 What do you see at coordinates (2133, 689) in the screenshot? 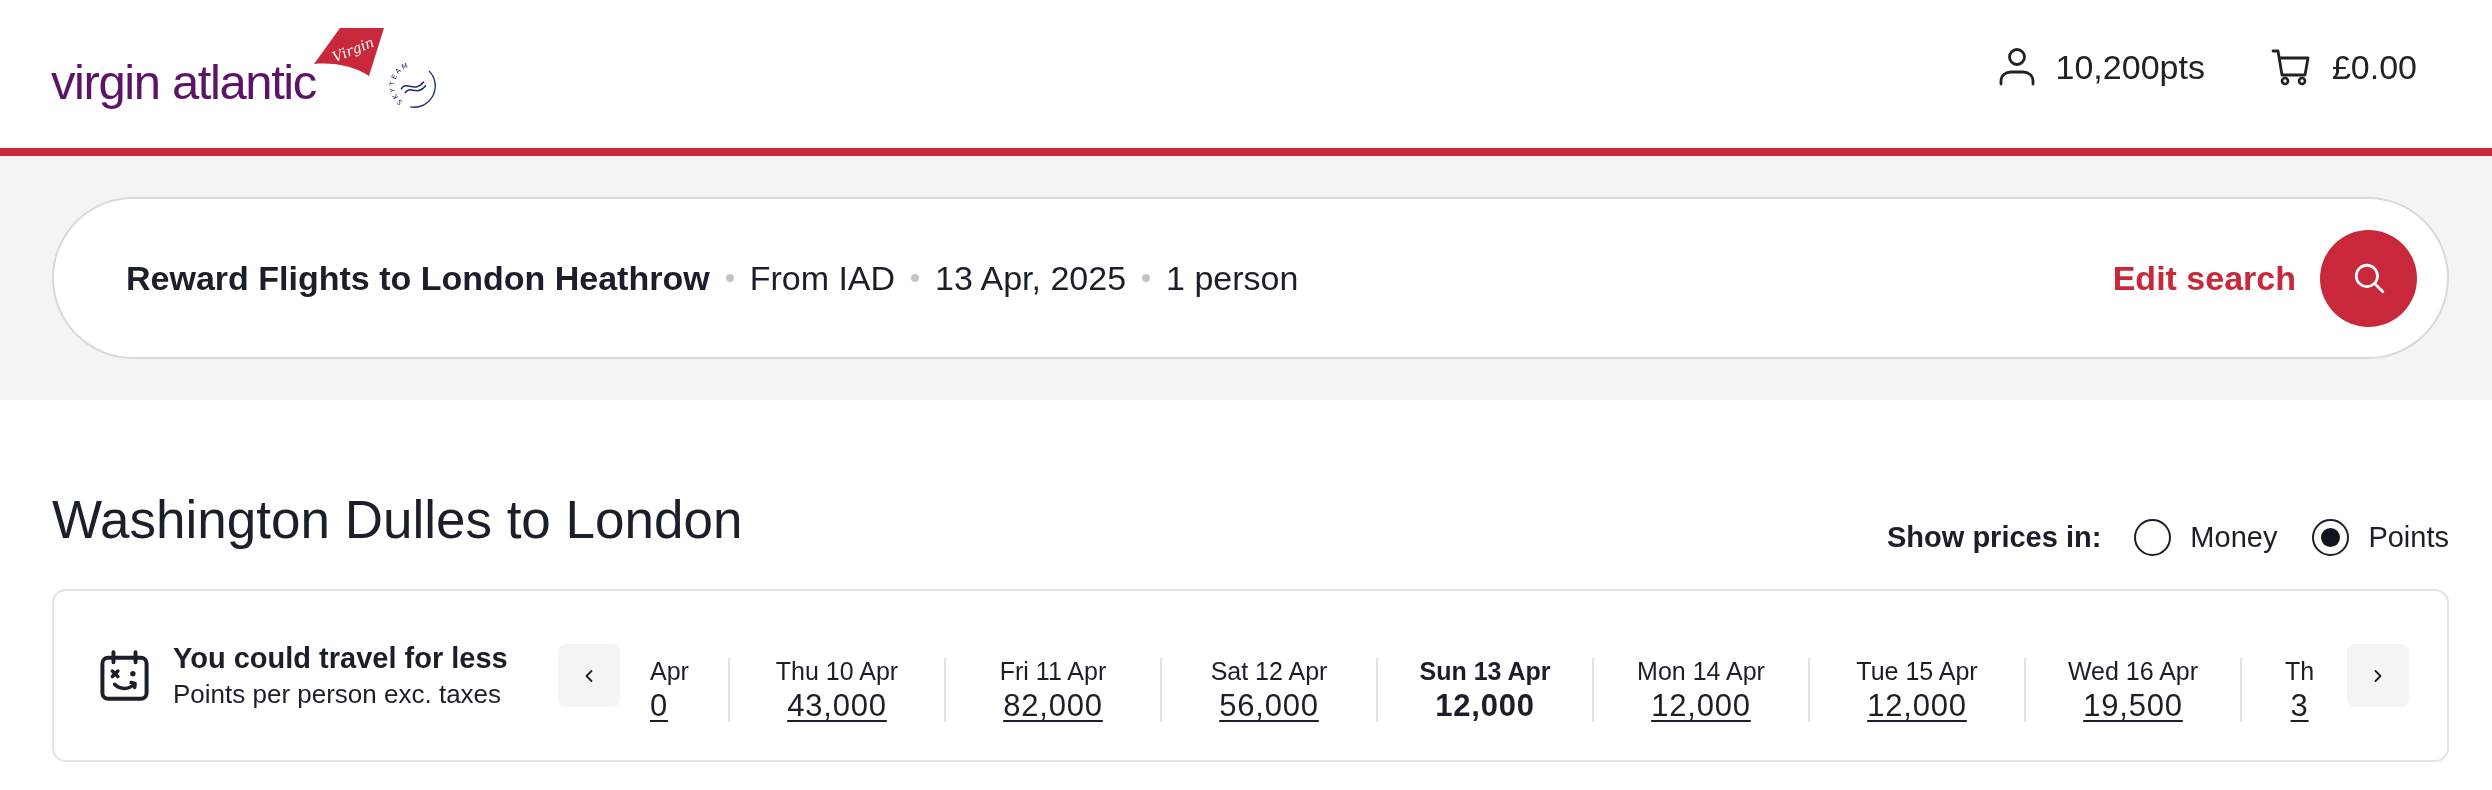
I see `date-option: Wed 16 Apr 19,500` at bounding box center [2133, 689].